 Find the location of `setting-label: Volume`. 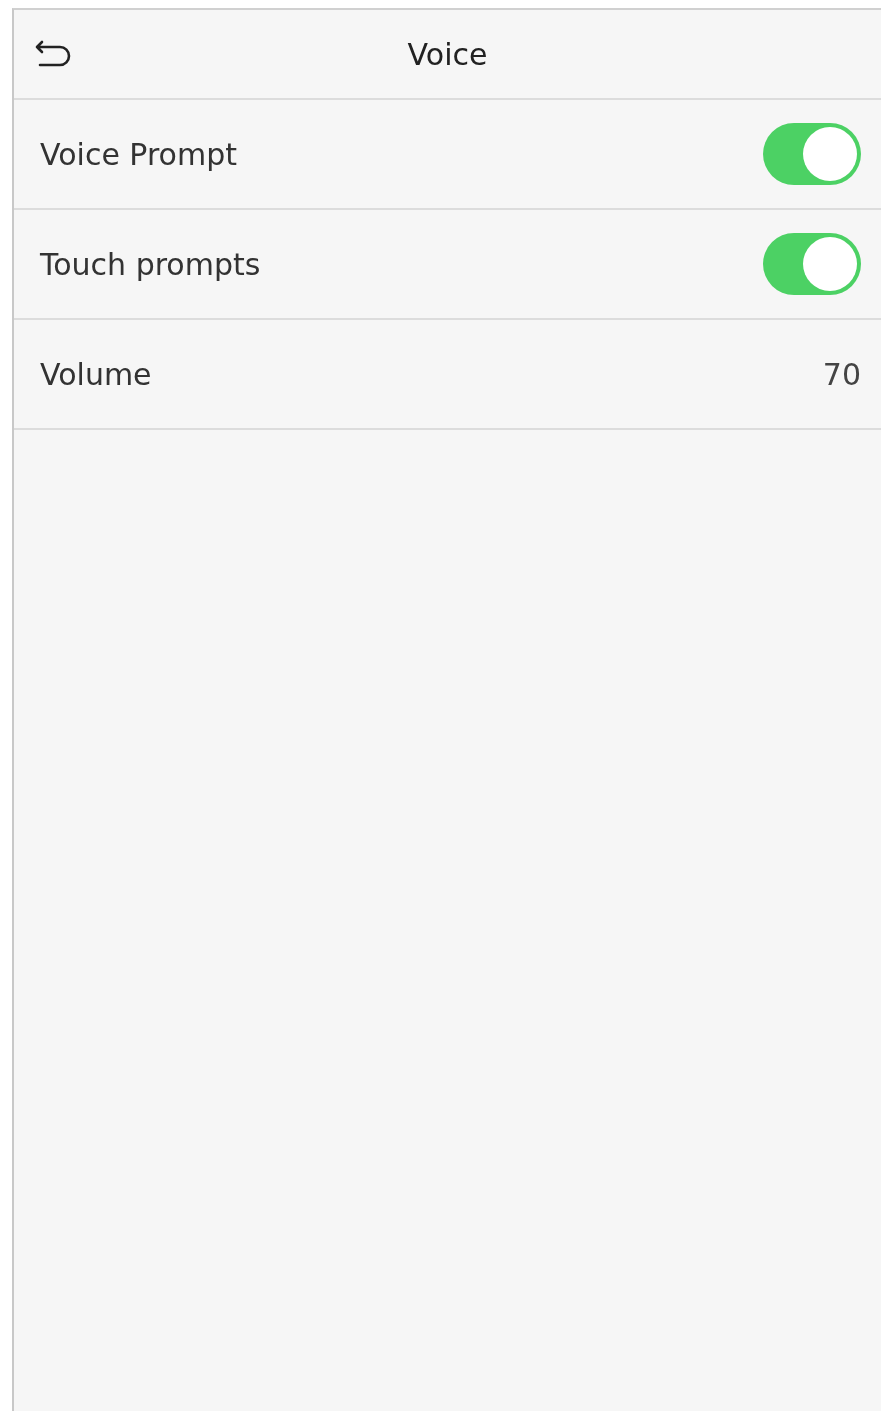

setting-label: Volume is located at coordinates (96, 374).